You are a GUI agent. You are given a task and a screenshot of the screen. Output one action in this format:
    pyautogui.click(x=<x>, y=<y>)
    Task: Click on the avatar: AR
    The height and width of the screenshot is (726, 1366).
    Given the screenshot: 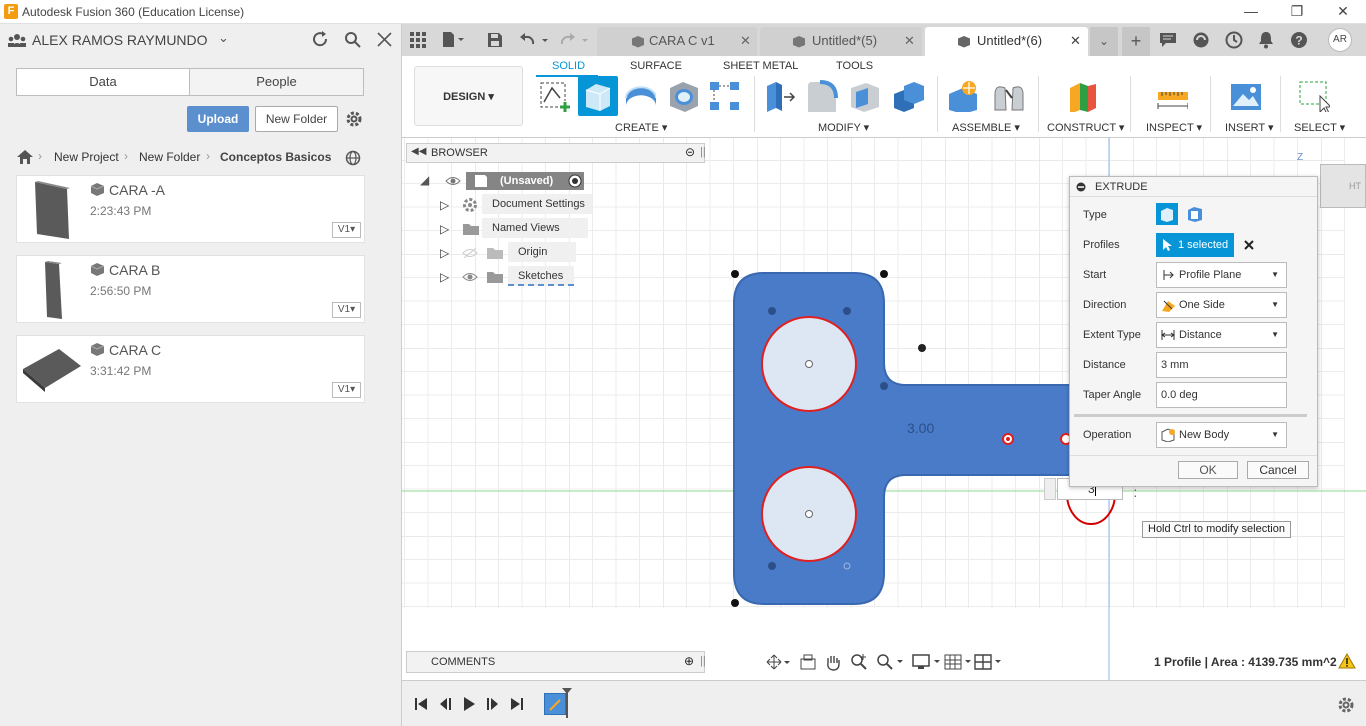 What is the action you would take?
    pyautogui.click(x=1340, y=40)
    